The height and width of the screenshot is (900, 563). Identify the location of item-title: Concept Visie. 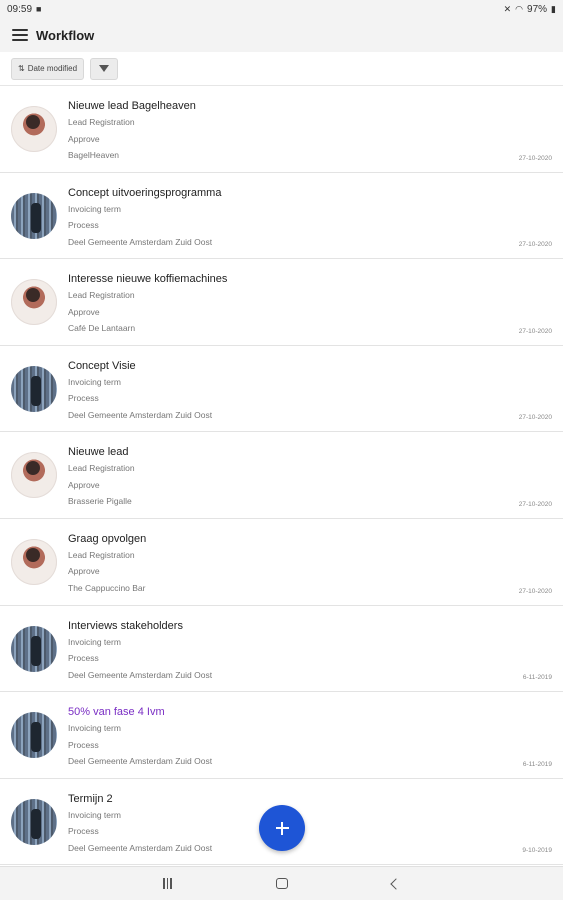
(102, 365).